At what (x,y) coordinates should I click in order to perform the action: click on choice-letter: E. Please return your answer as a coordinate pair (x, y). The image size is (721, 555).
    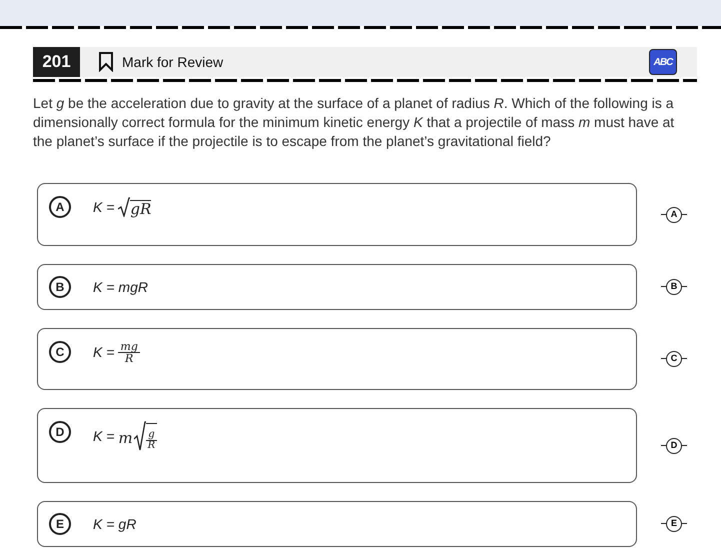
    Looking at the image, I should click on (60, 524).